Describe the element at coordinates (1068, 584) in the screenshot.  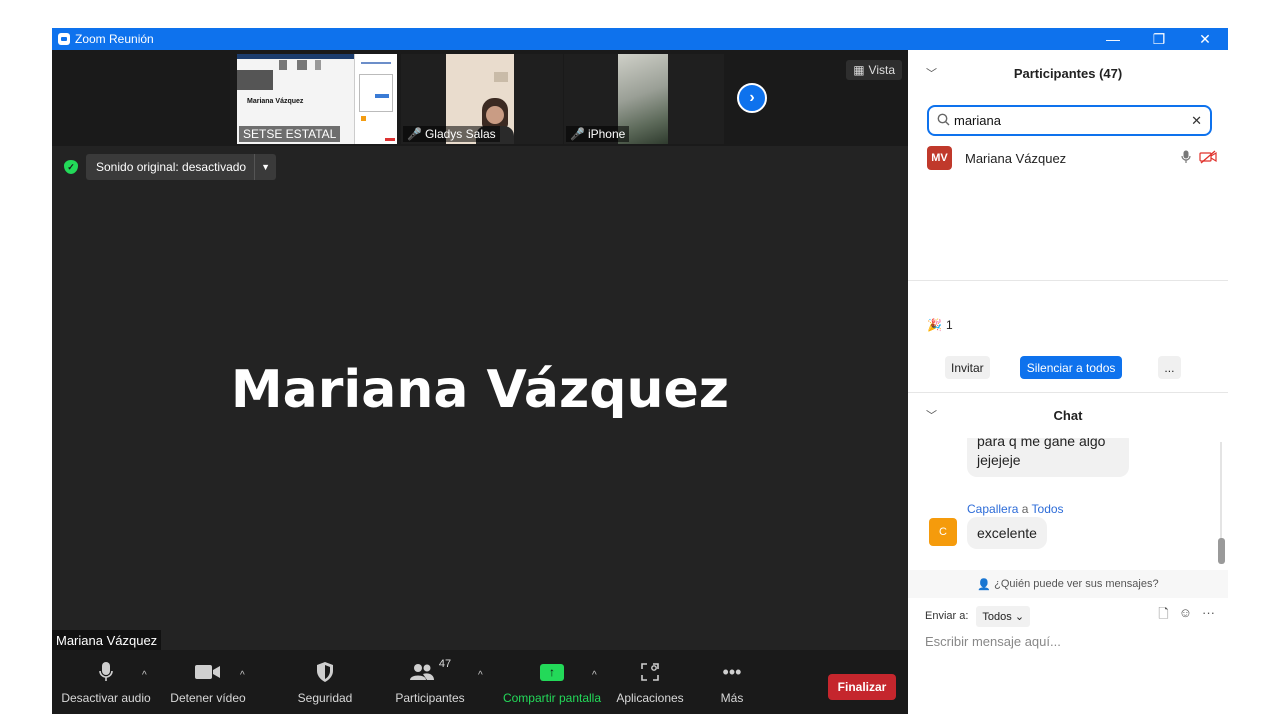
I see `who-can-see-link: 👤 ¿Quién puede ver sus mensajes?` at that location.